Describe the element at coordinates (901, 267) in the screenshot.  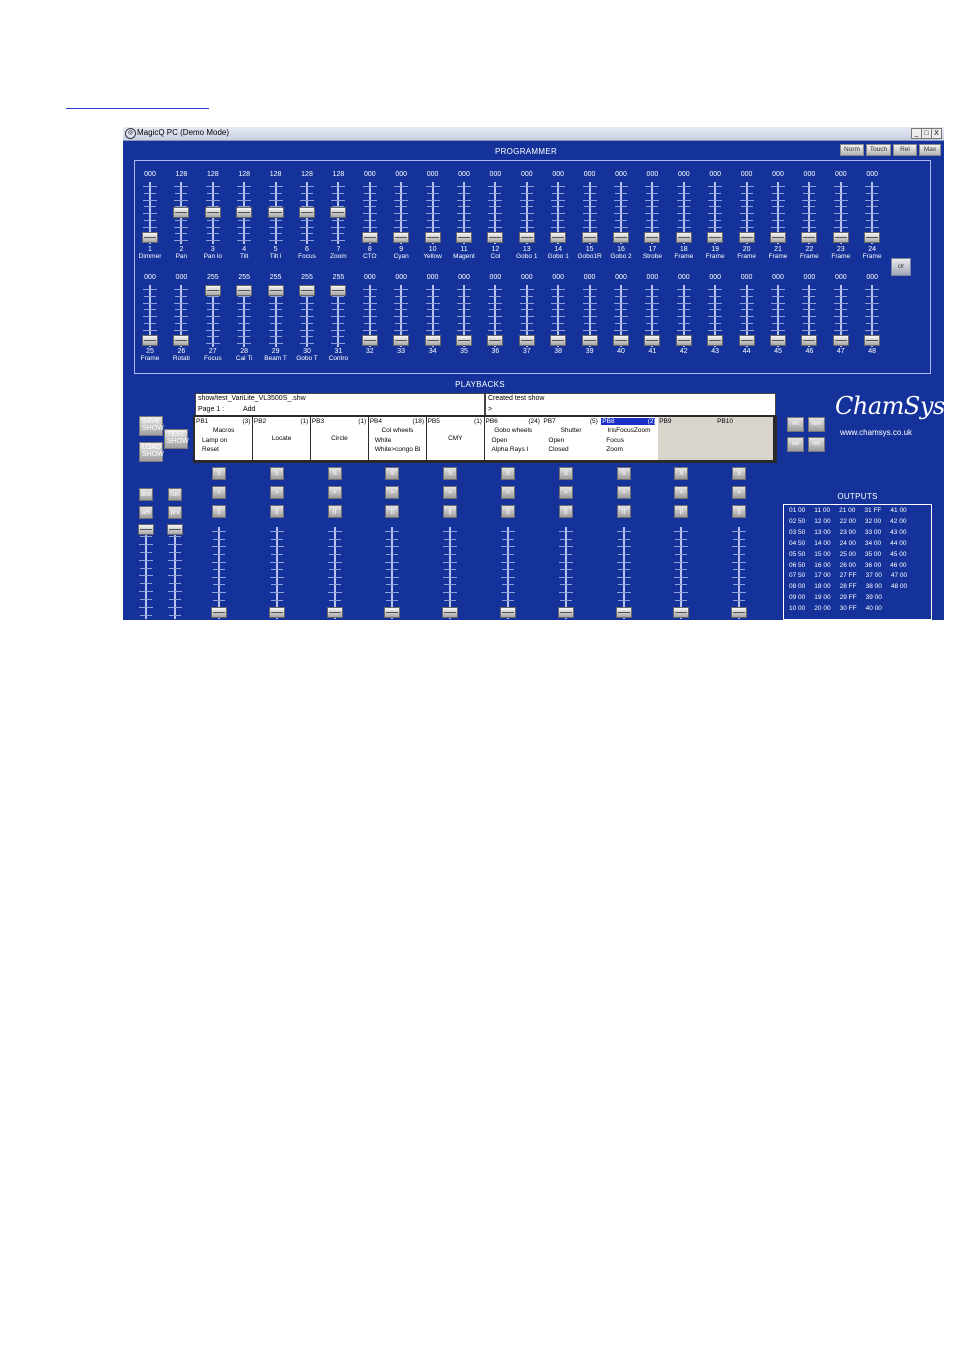
I see `clear-button: clr` at that location.